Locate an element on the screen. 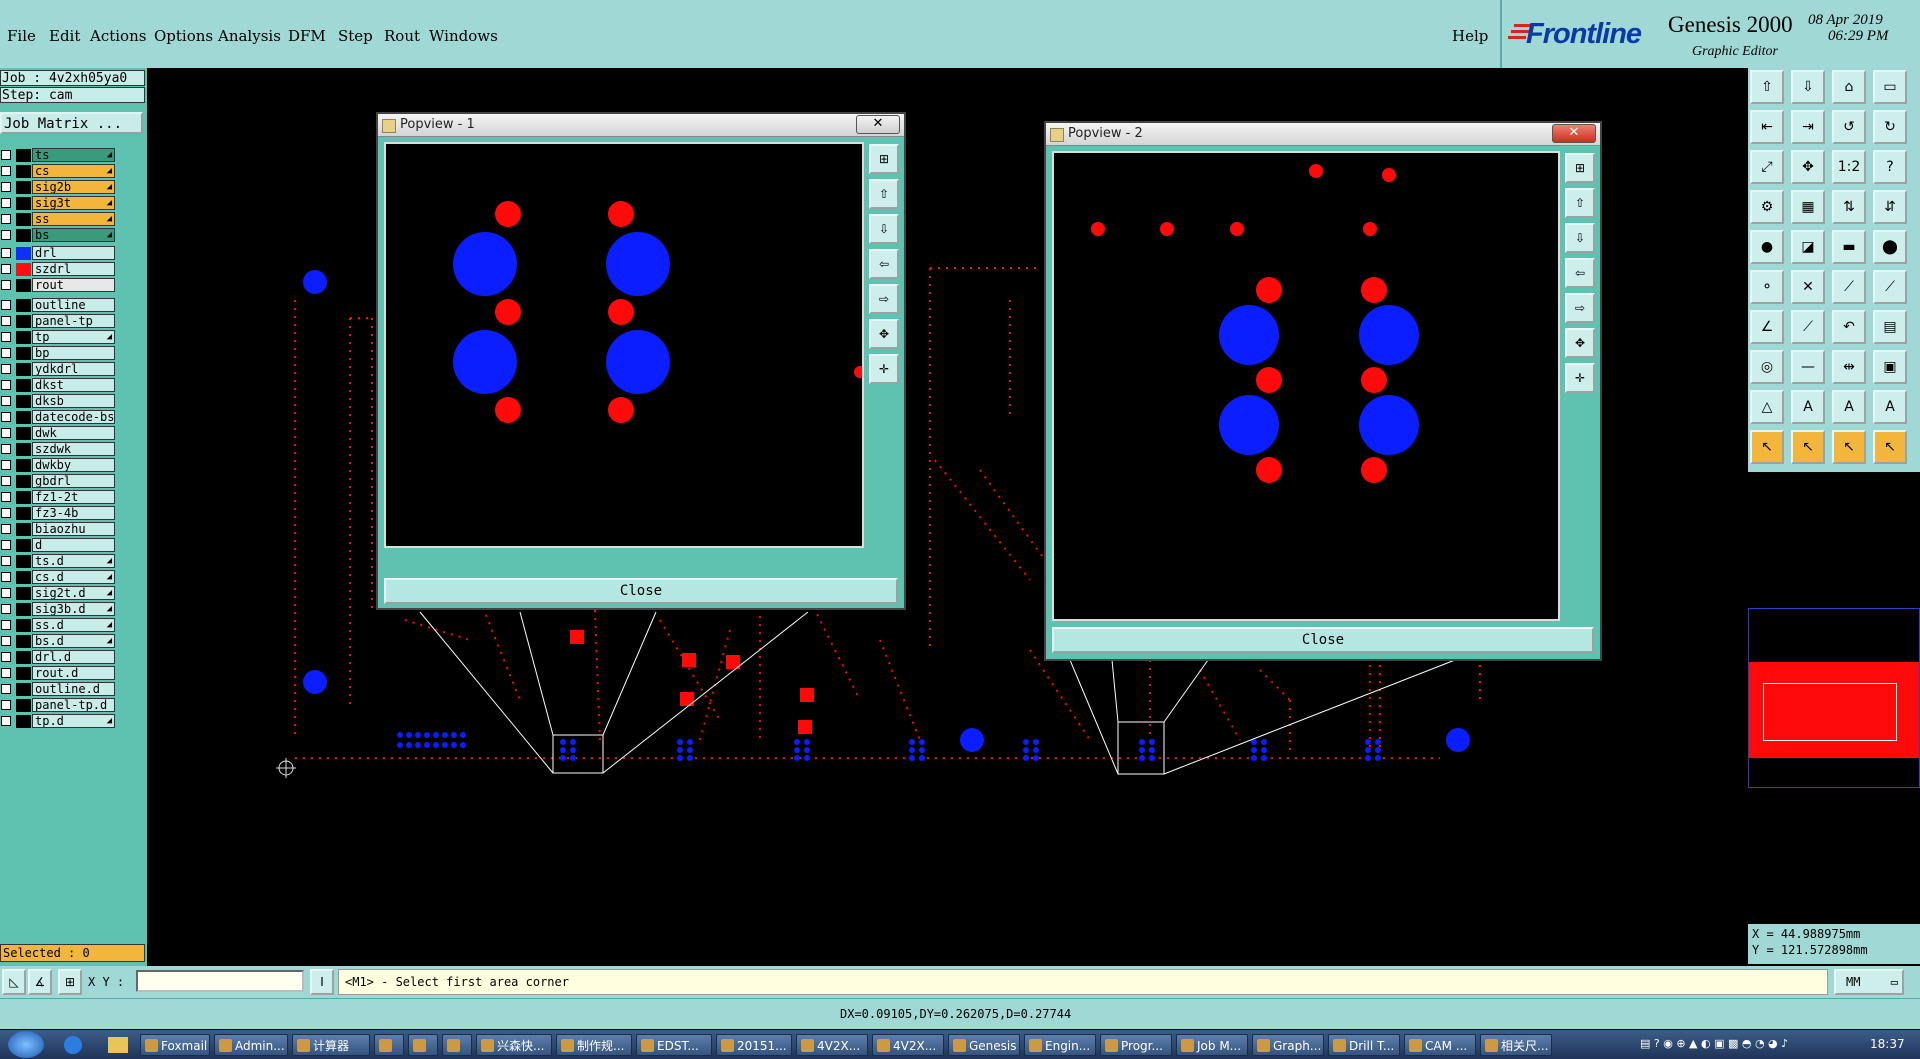  point-icon: ◎ is located at coordinates (1767, 367).